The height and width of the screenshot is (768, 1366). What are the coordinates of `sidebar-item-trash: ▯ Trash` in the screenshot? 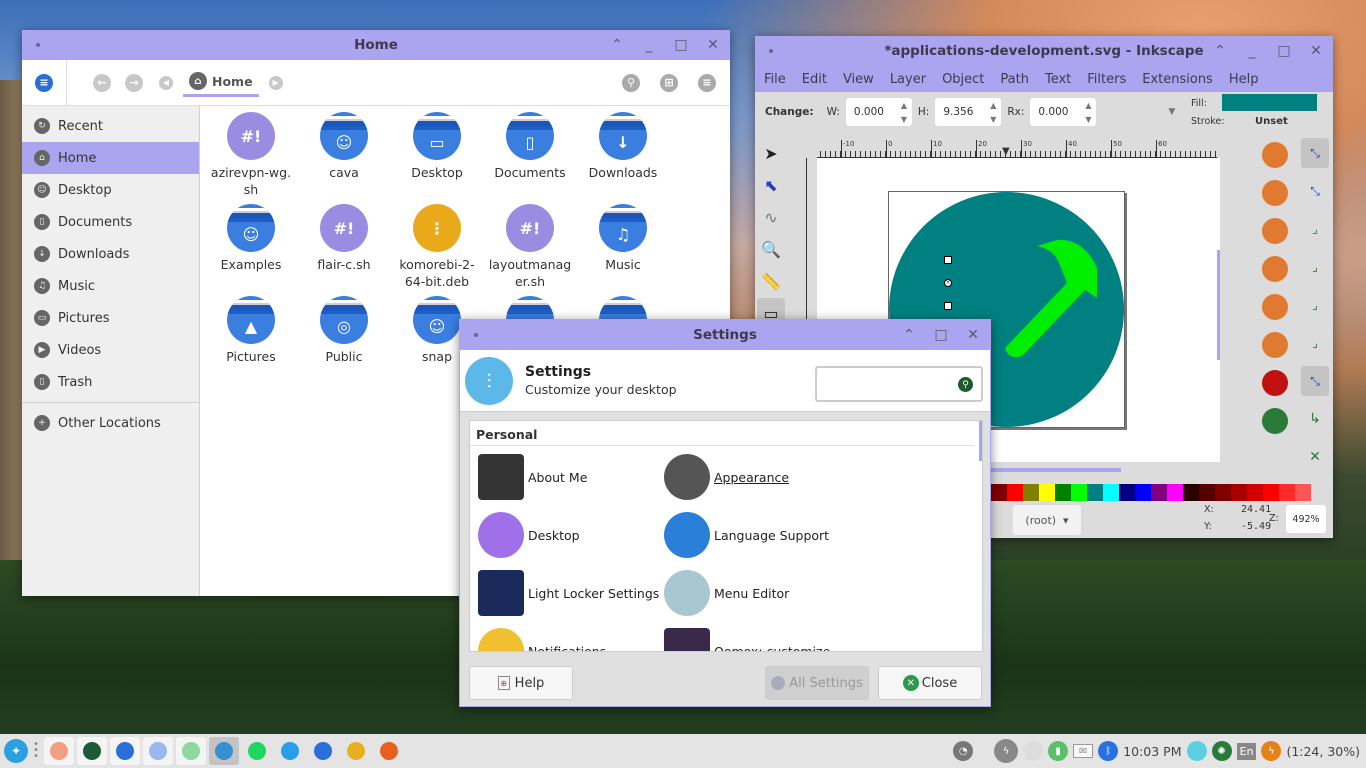 It's located at (110, 382).